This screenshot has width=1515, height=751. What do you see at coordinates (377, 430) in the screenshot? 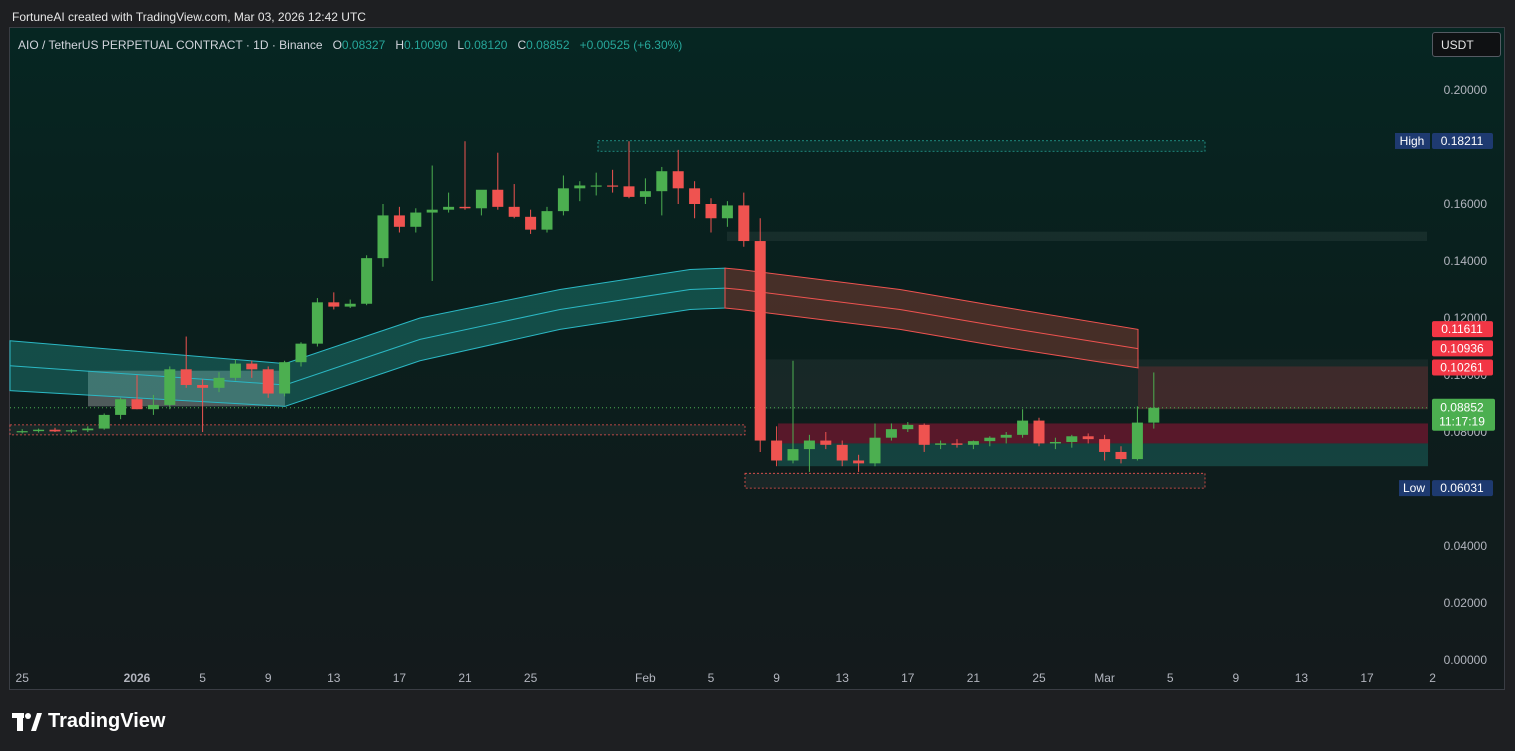
I see `support-zone-left` at bounding box center [377, 430].